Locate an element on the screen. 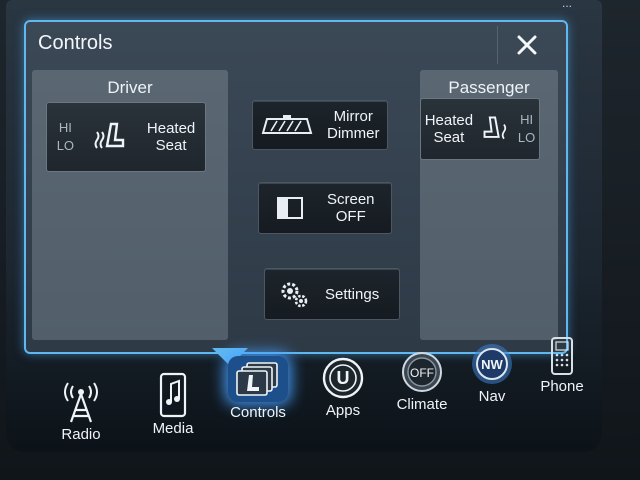 The height and width of the screenshot is (480, 640). mirror-label: Mirror Dimmer is located at coordinates (353, 125).